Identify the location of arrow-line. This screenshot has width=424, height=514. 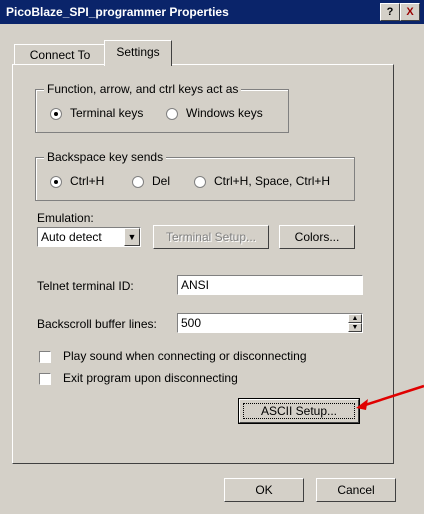
(392, 396).